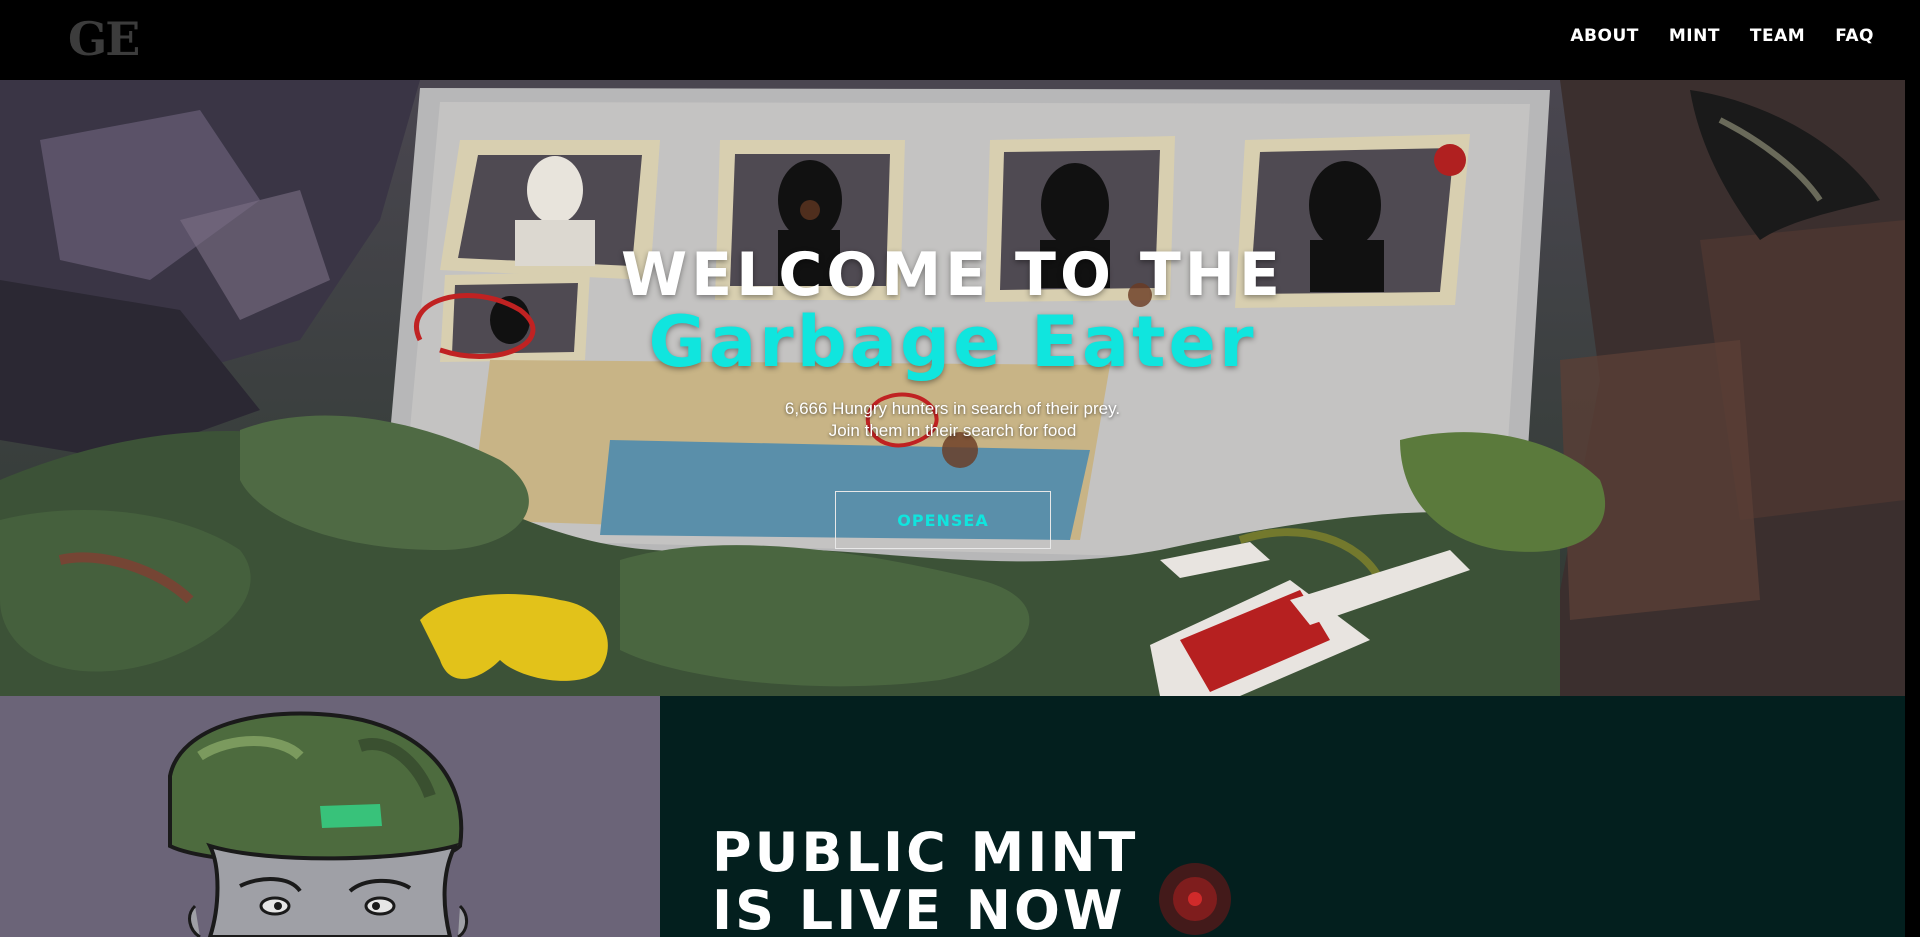 Image resolution: width=1920 pixels, height=937 pixels. I want to click on record-target-icon, so click(1195, 899).